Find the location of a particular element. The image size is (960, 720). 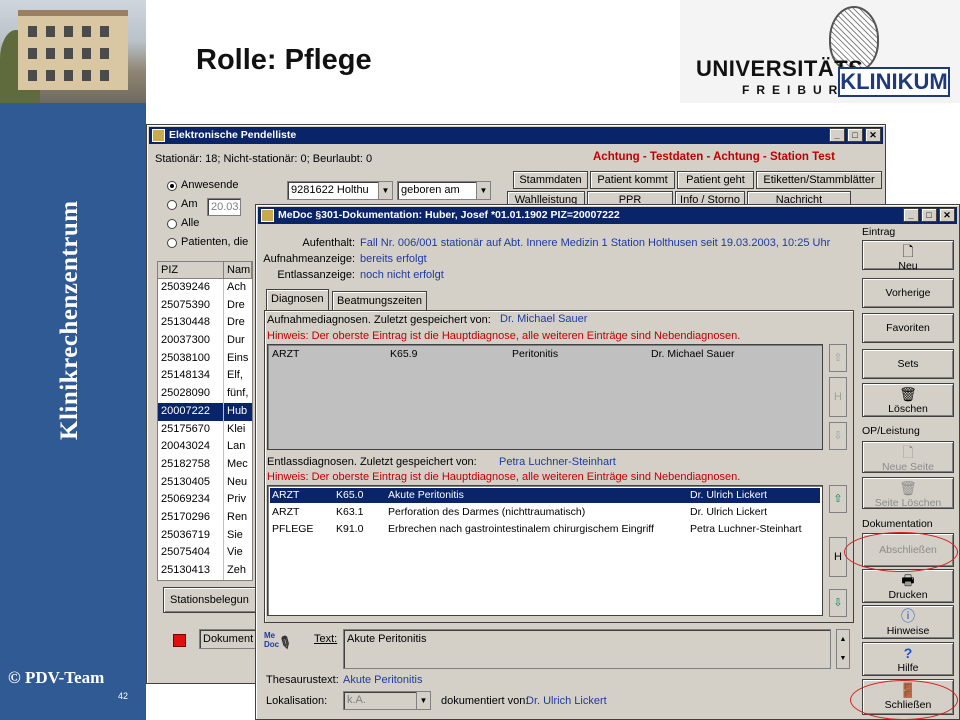

lokalisation-combo: k.A. ▼ is located at coordinates (387, 700).